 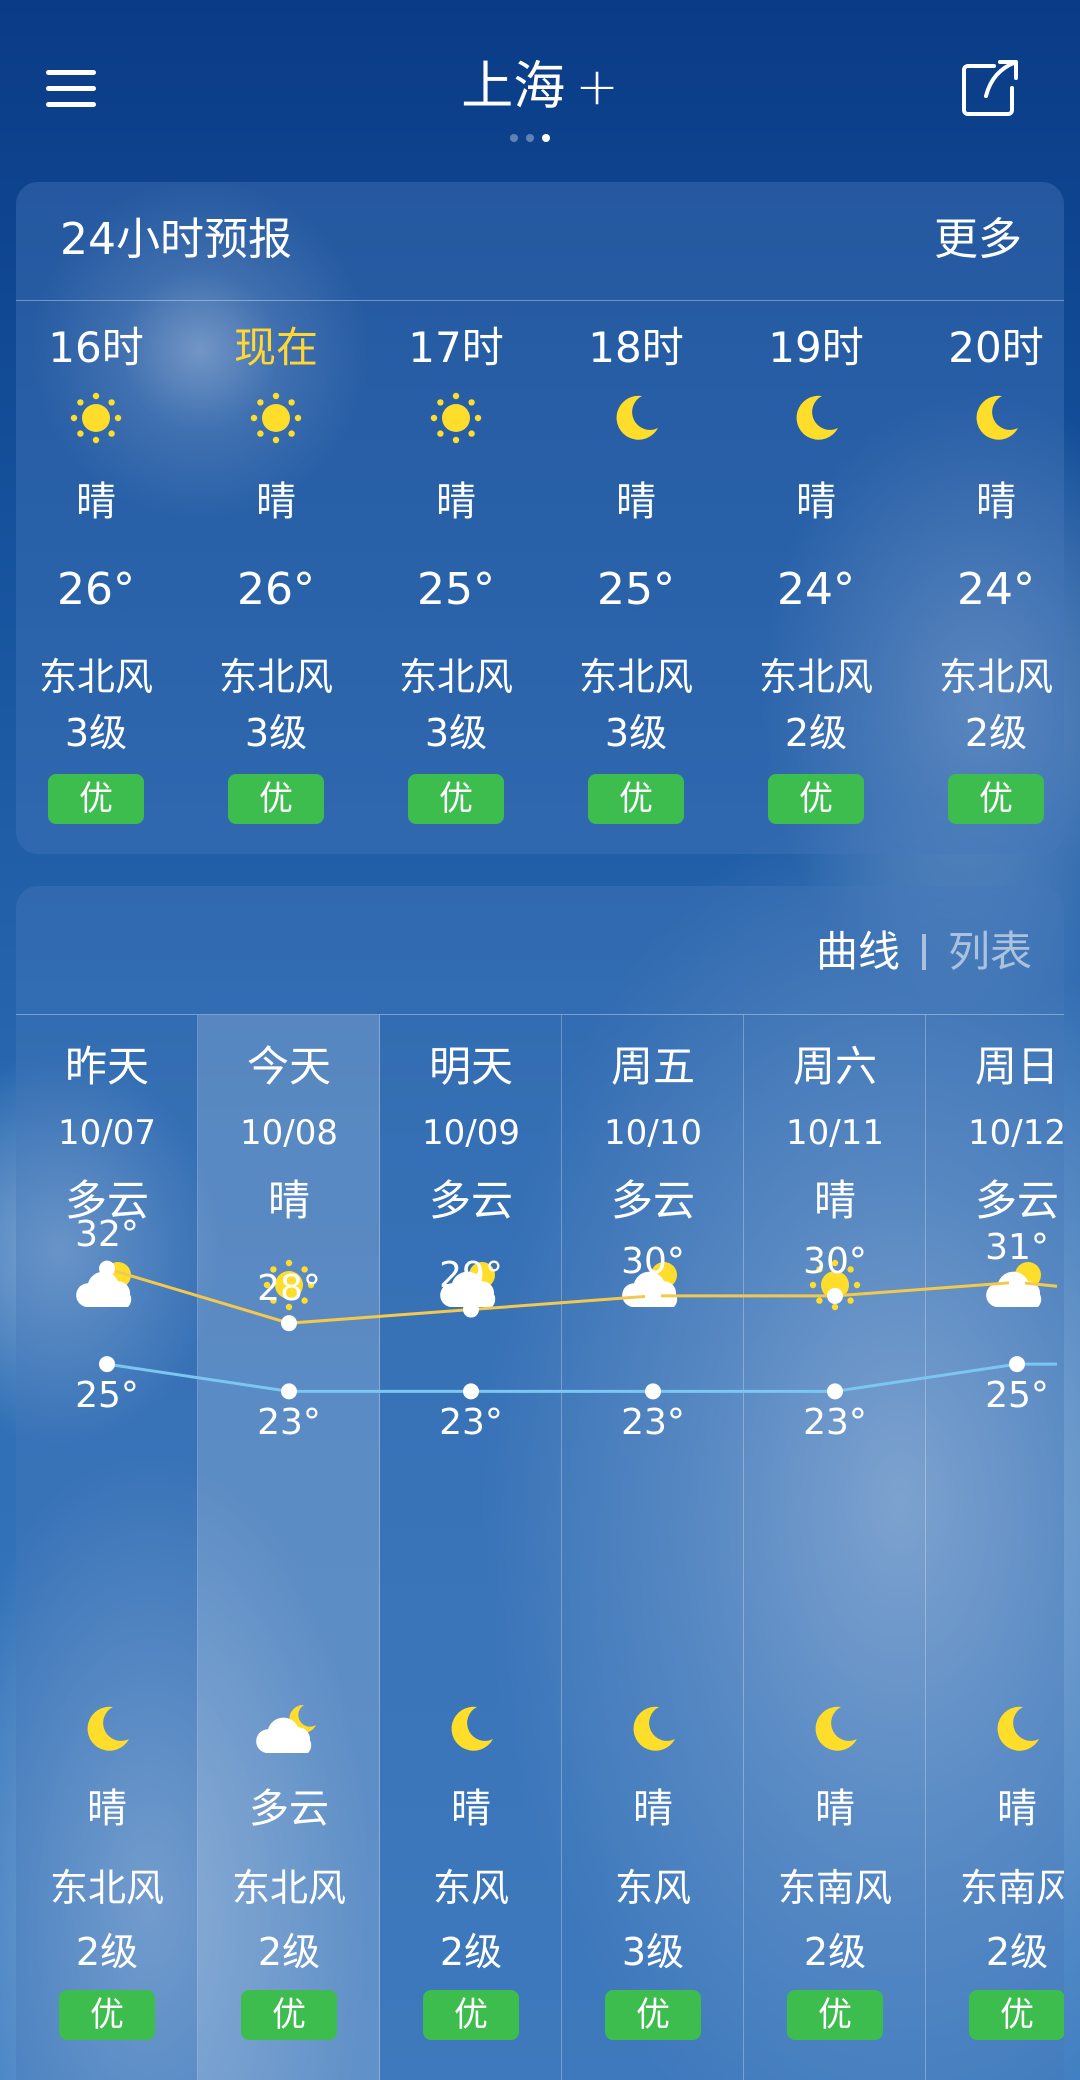 What do you see at coordinates (456, 347) in the screenshot?
I see `hour-time: 17时` at bounding box center [456, 347].